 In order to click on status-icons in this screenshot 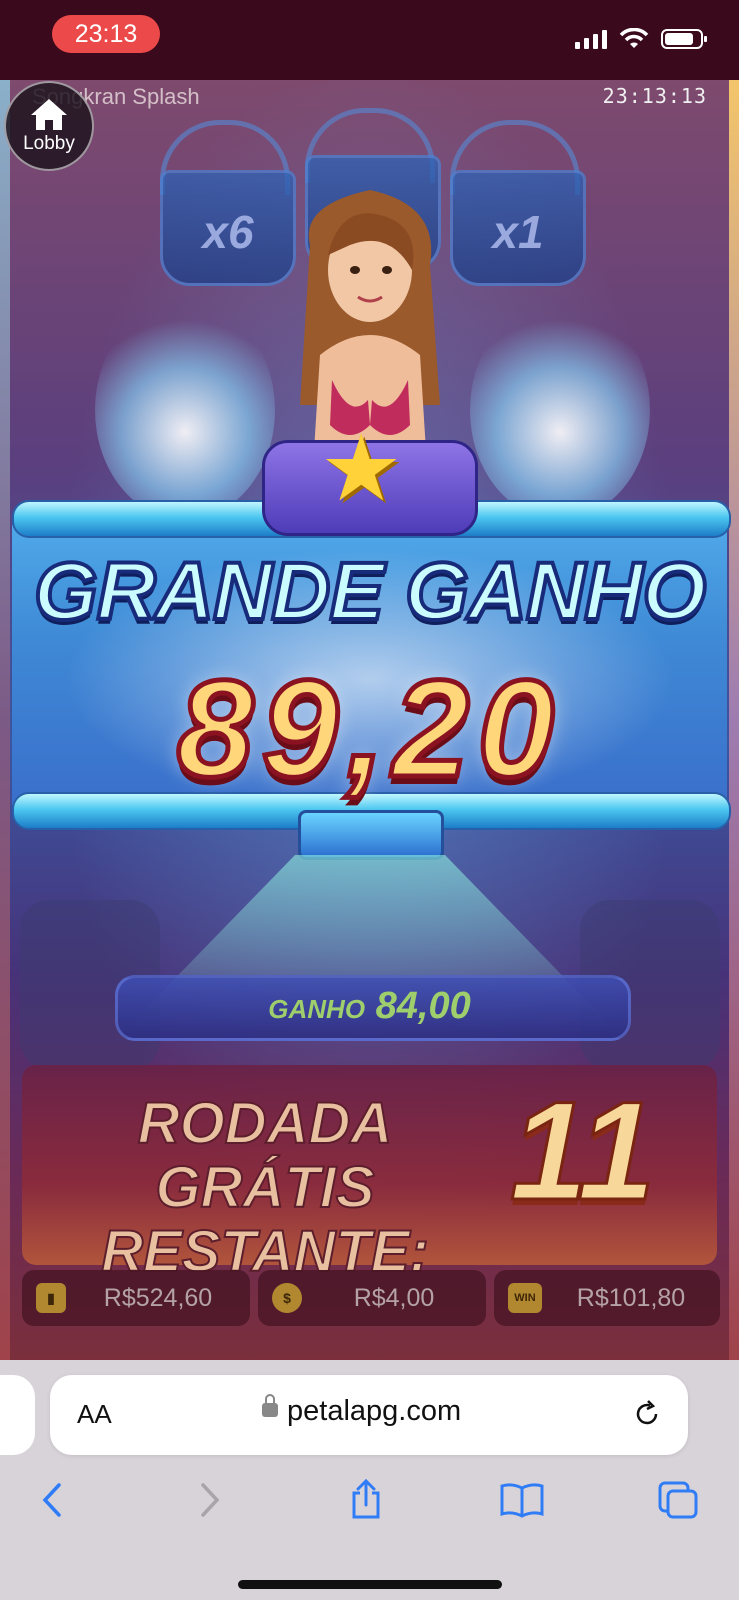, I will do `click(641, 39)`.